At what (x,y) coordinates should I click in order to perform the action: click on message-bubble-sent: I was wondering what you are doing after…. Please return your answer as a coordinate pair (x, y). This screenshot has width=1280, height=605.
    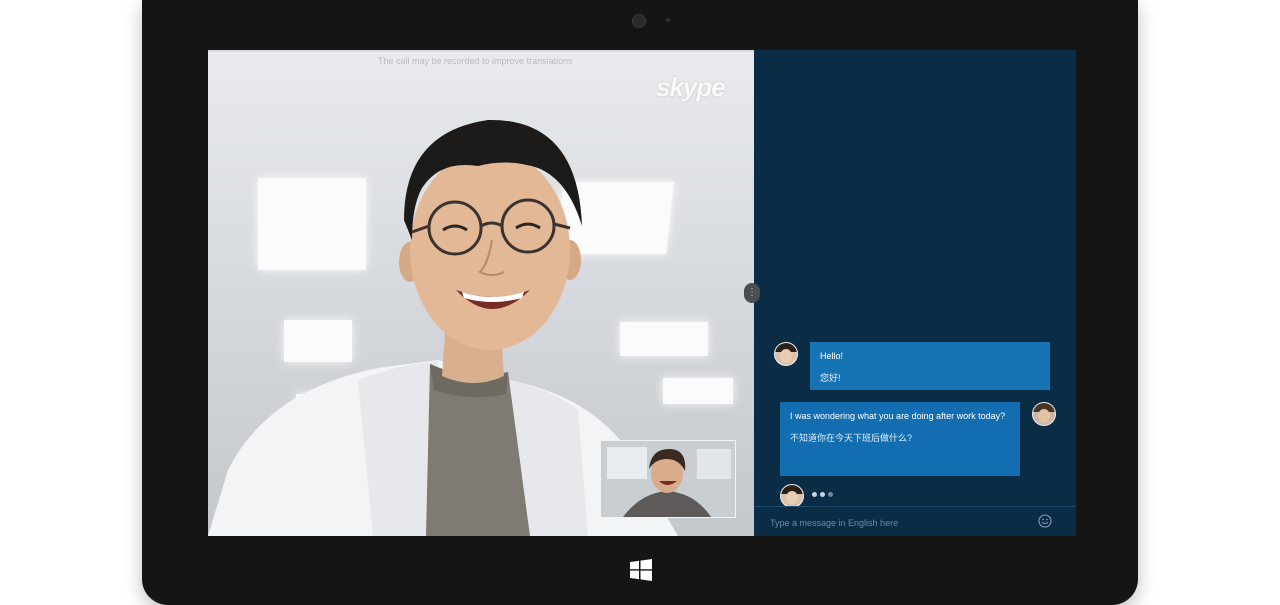
    Looking at the image, I should click on (900, 439).